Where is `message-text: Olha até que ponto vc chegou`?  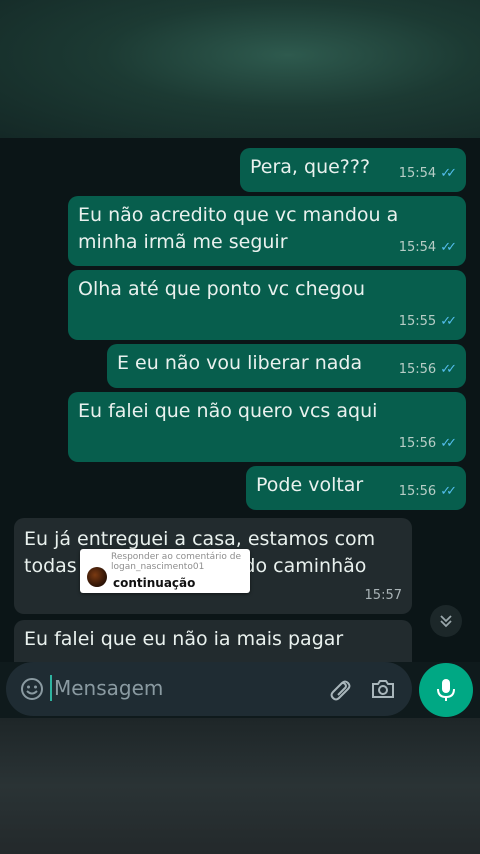 message-text: Olha até que ponto vc chegou is located at coordinates (222, 289).